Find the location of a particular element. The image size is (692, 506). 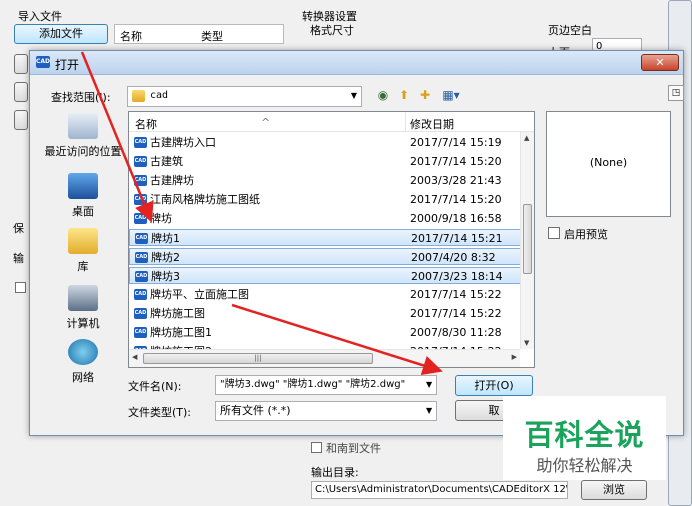

place-recent: 最近访问的位置 is located at coordinates (83, 136).